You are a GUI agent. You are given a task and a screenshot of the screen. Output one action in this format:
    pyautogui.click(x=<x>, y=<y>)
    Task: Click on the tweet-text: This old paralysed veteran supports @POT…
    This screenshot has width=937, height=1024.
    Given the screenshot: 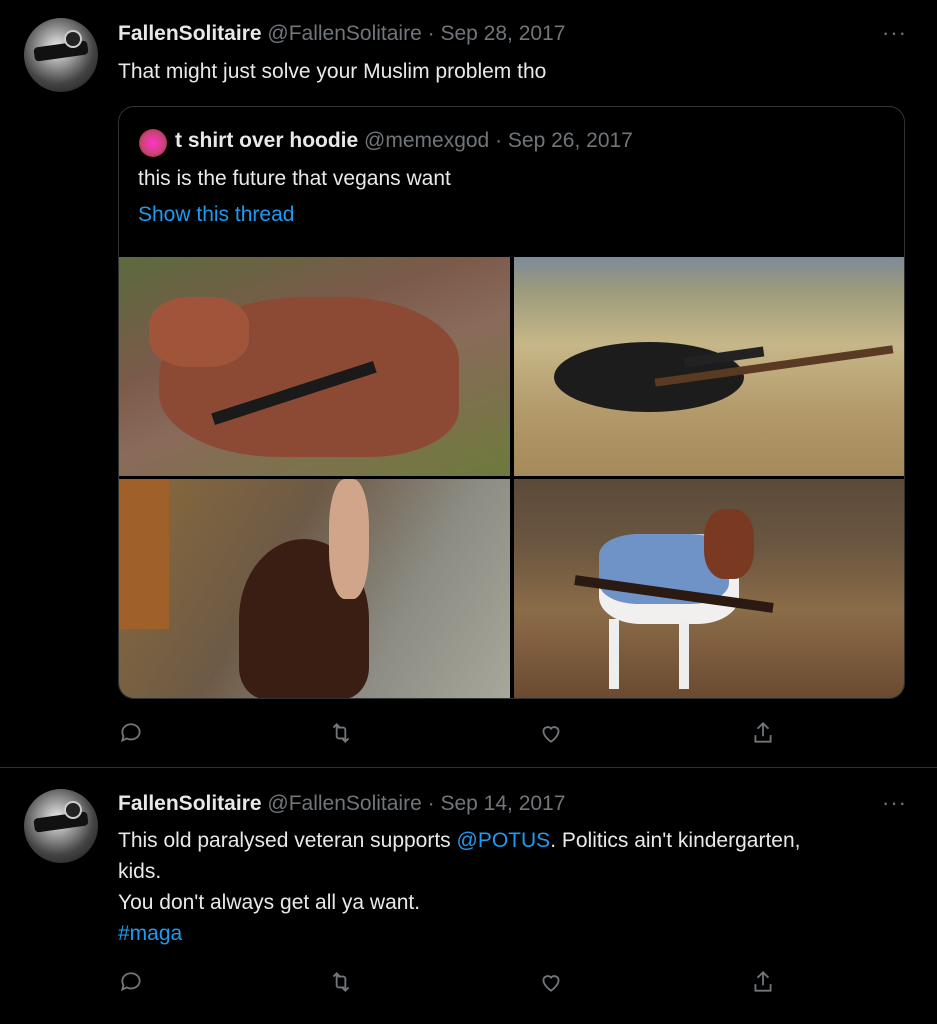 What is the action you would take?
    pyautogui.click(x=513, y=887)
    